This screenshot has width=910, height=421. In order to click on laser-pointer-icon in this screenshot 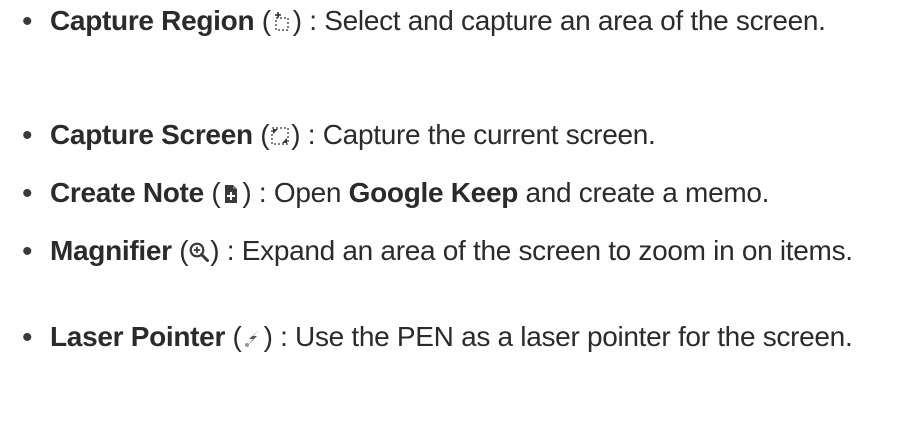, I will do `click(253, 338)`.